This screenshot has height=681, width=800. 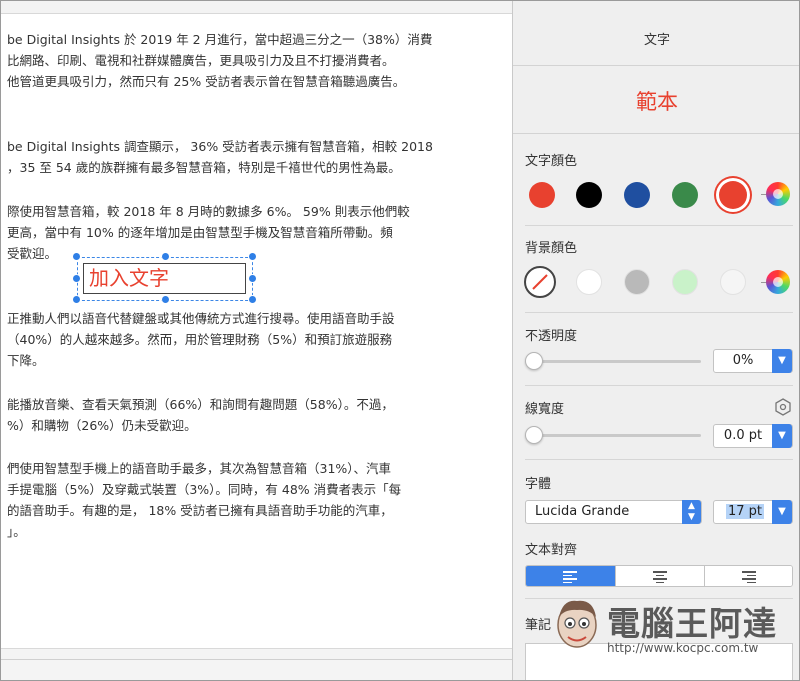 I want to click on chevron-up-down-icon: ▲ ▼, so click(x=691, y=512).